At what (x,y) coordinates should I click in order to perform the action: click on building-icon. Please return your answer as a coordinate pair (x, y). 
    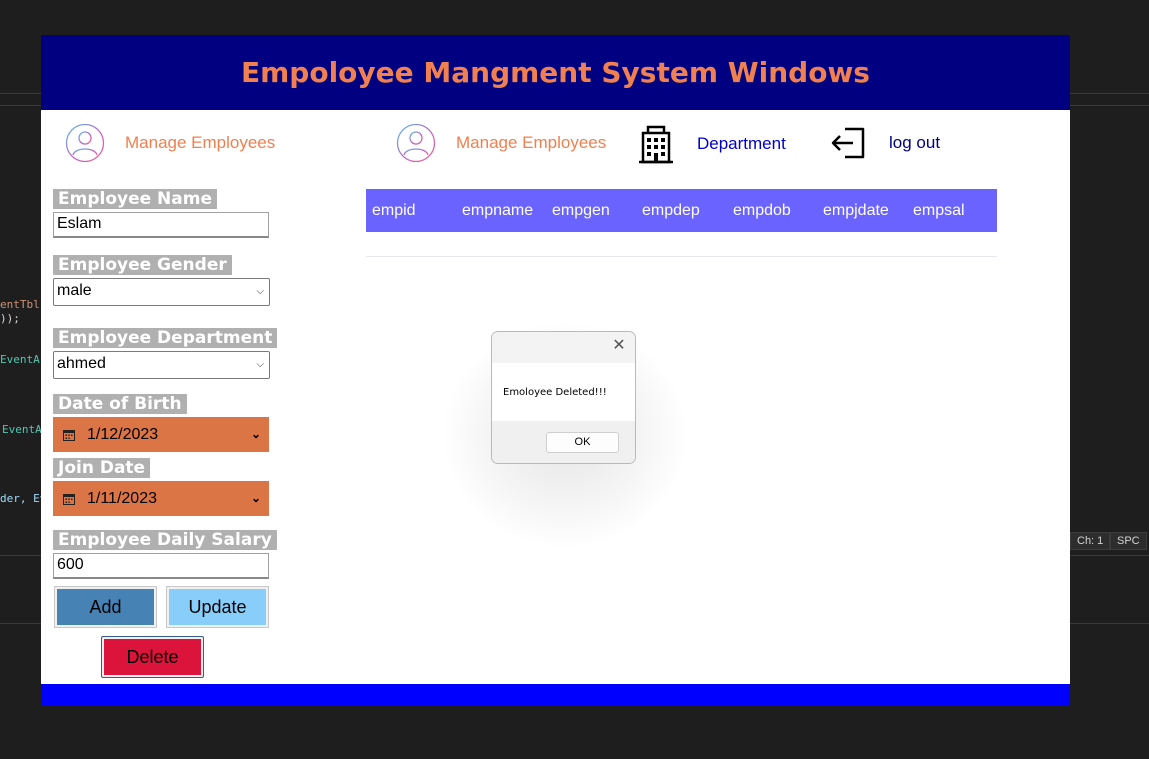
    Looking at the image, I should click on (656, 144).